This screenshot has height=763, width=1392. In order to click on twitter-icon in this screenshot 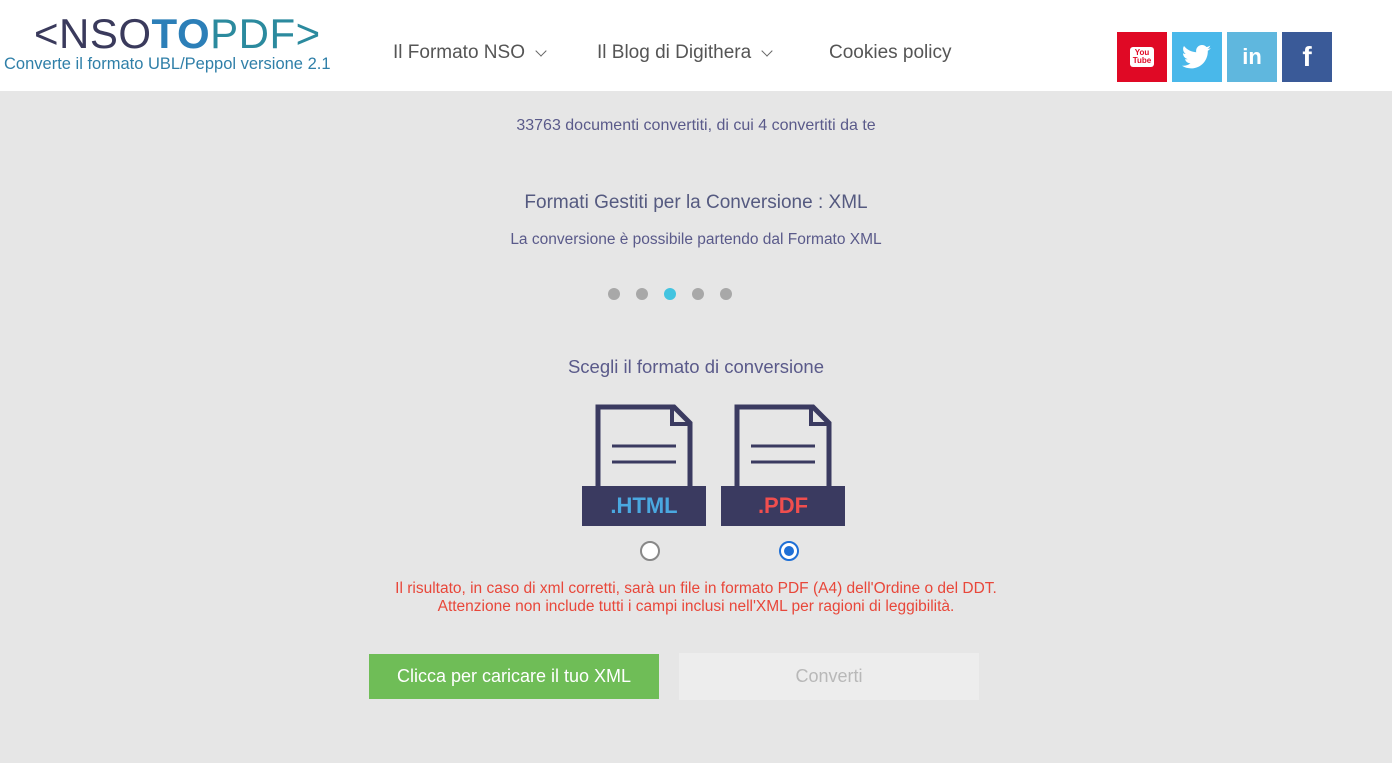, I will do `click(1197, 57)`.